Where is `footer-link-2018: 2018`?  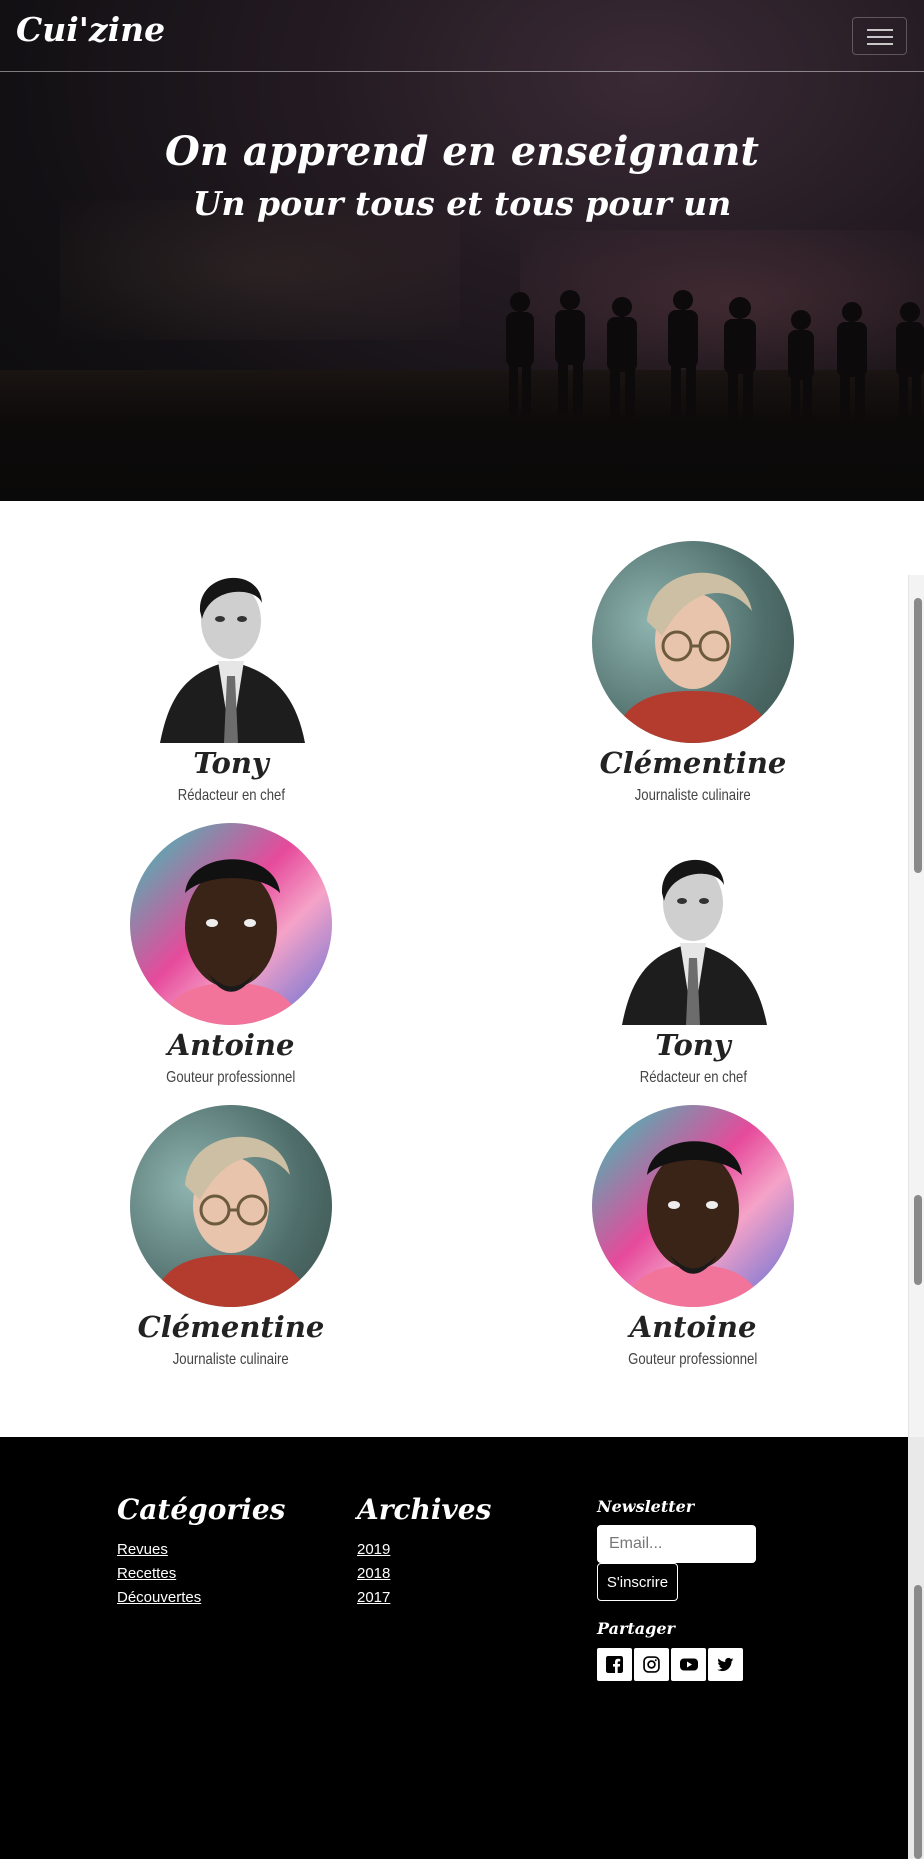 footer-link-2018: 2018 is located at coordinates (373, 1573).